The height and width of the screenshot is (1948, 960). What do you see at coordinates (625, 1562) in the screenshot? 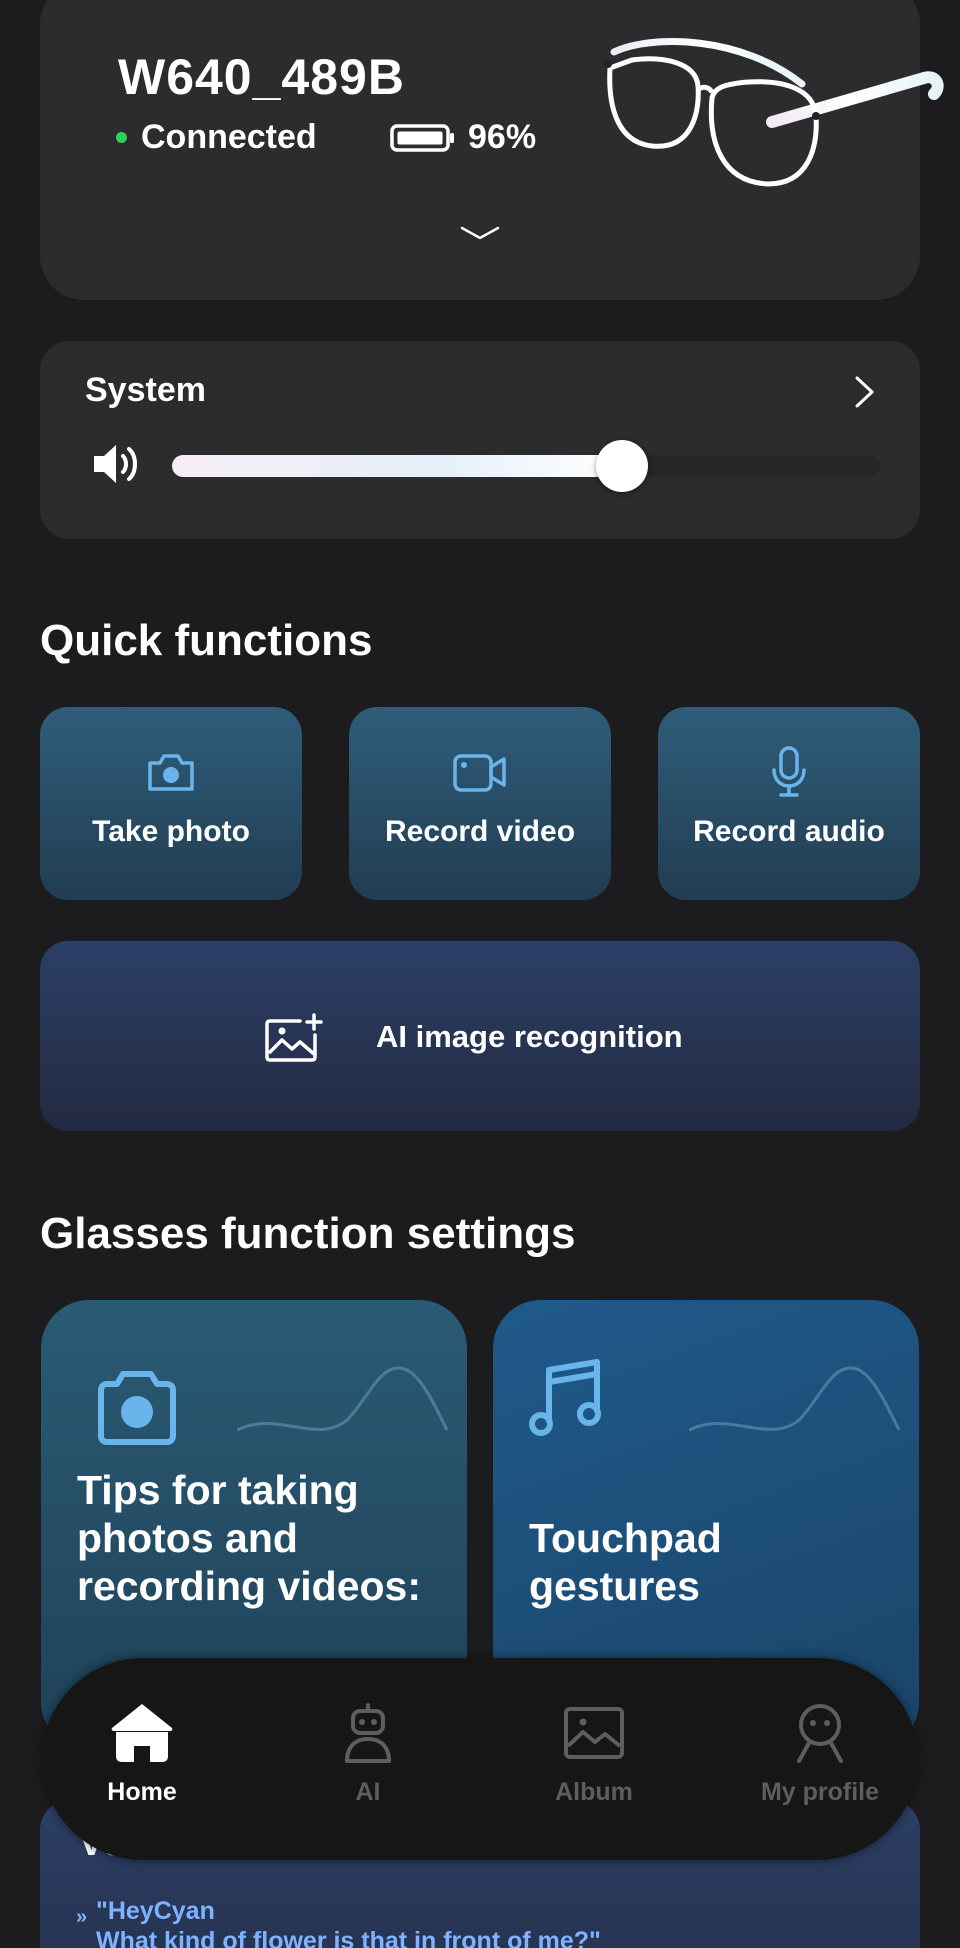
I see `touchpad-gestures-title: Touchpad gestures` at bounding box center [625, 1562].